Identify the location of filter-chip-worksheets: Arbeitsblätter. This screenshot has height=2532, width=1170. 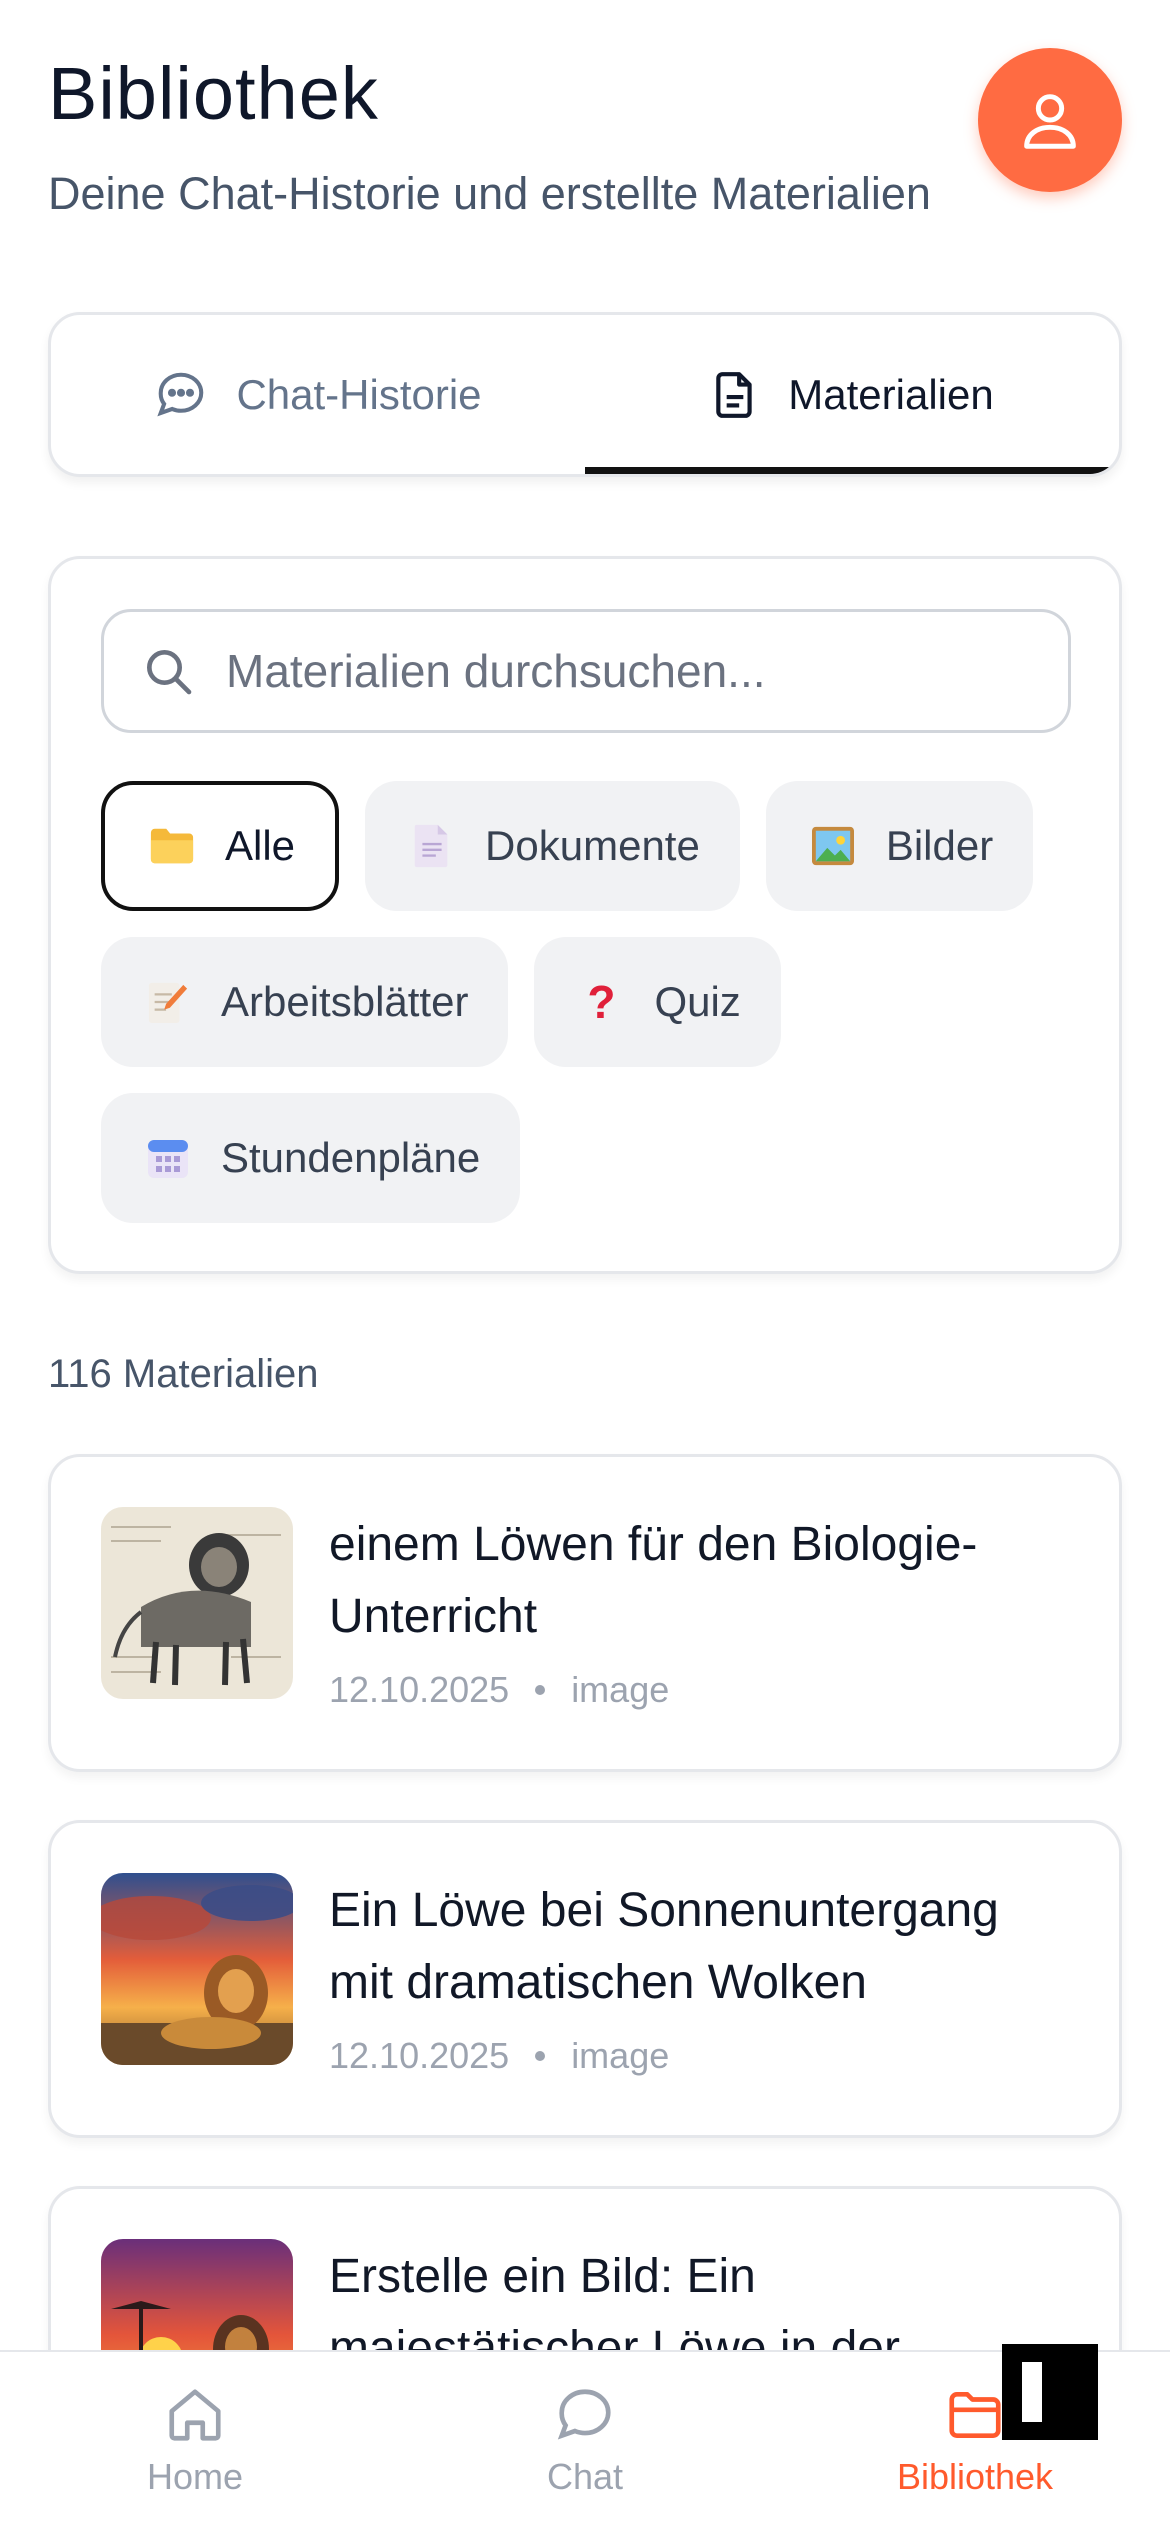
(305, 1002).